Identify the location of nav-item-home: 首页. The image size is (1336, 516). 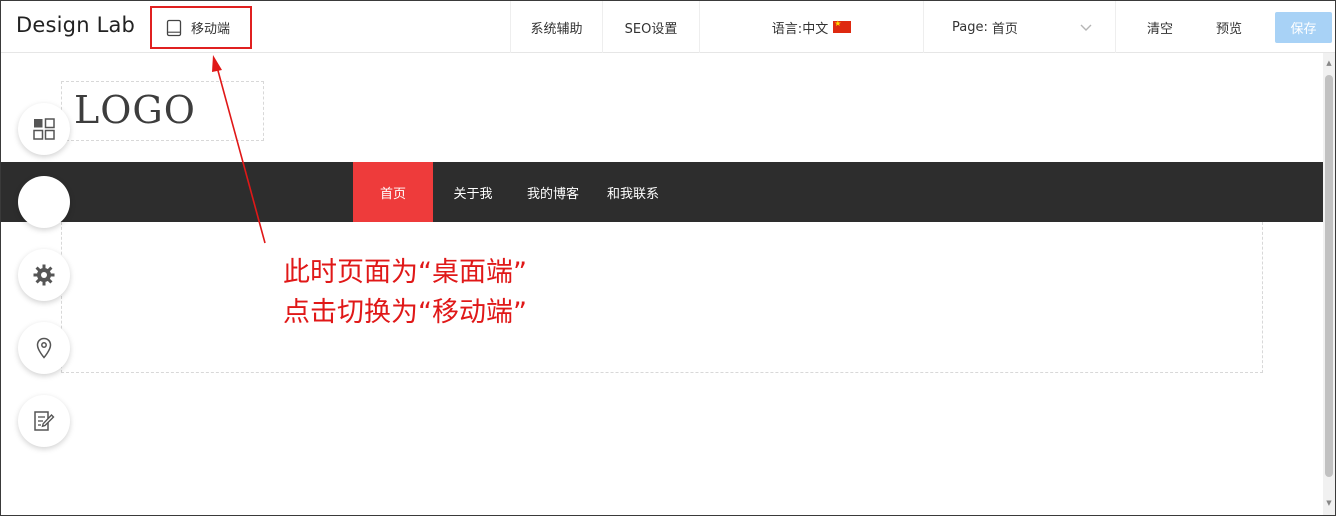
(393, 192).